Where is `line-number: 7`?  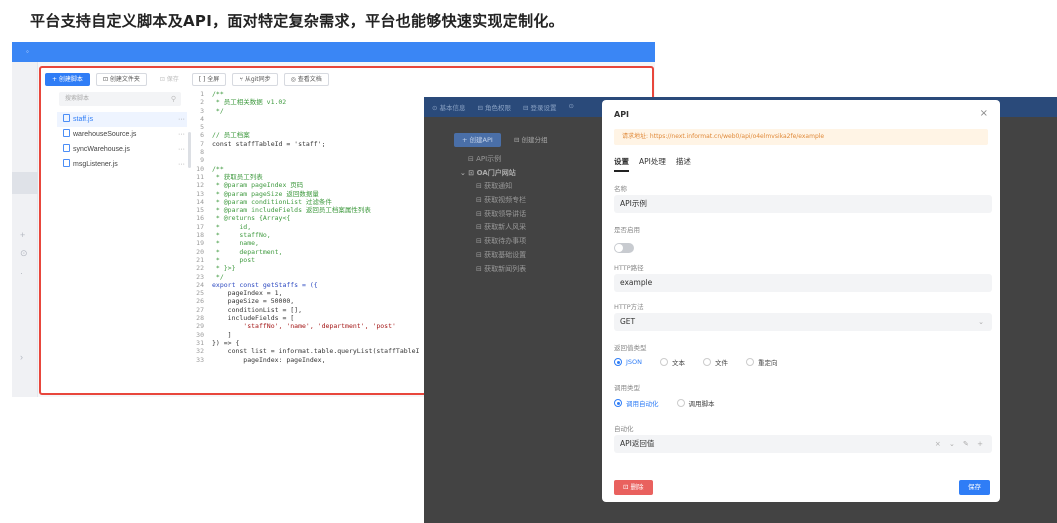
line-number: 7 is located at coordinates (202, 143).